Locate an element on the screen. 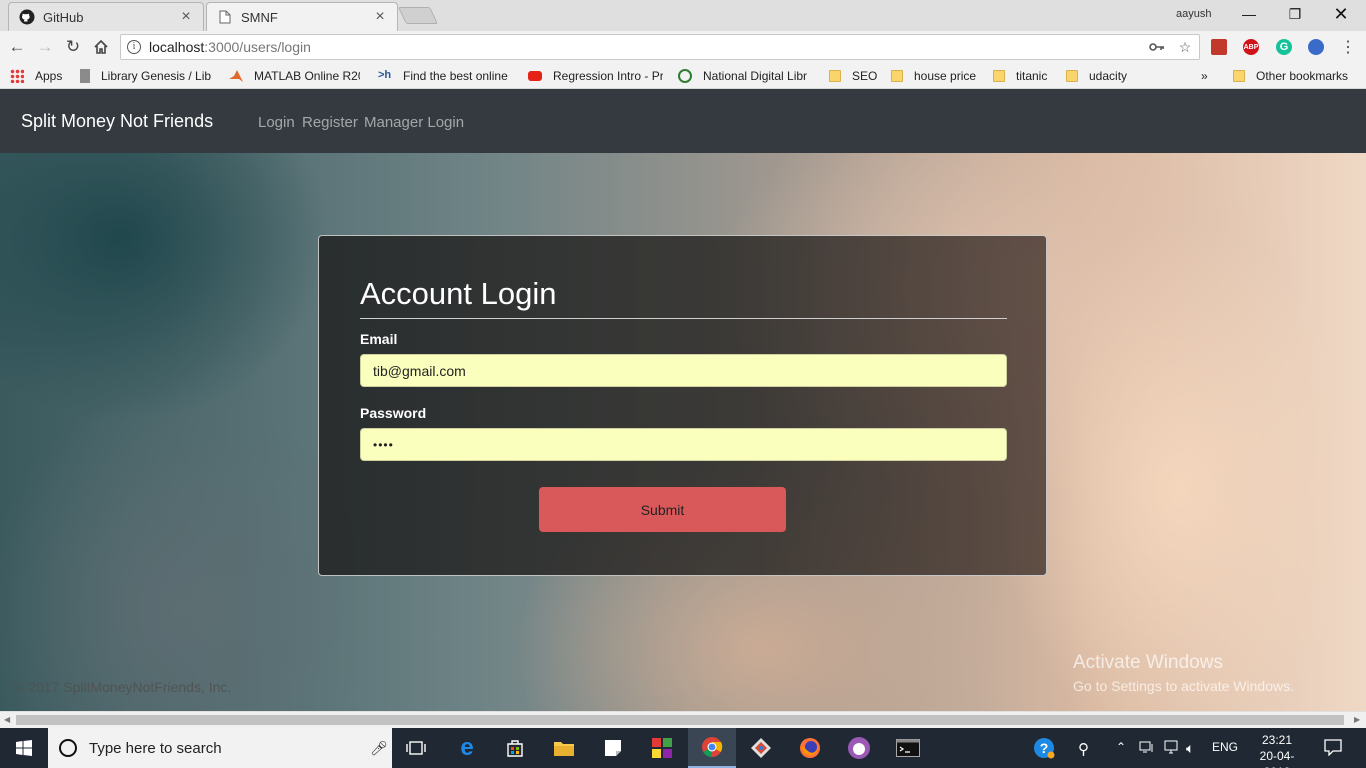 This screenshot has height=768, width=1366. back-arrow-icon: ← is located at coordinates (17, 47).